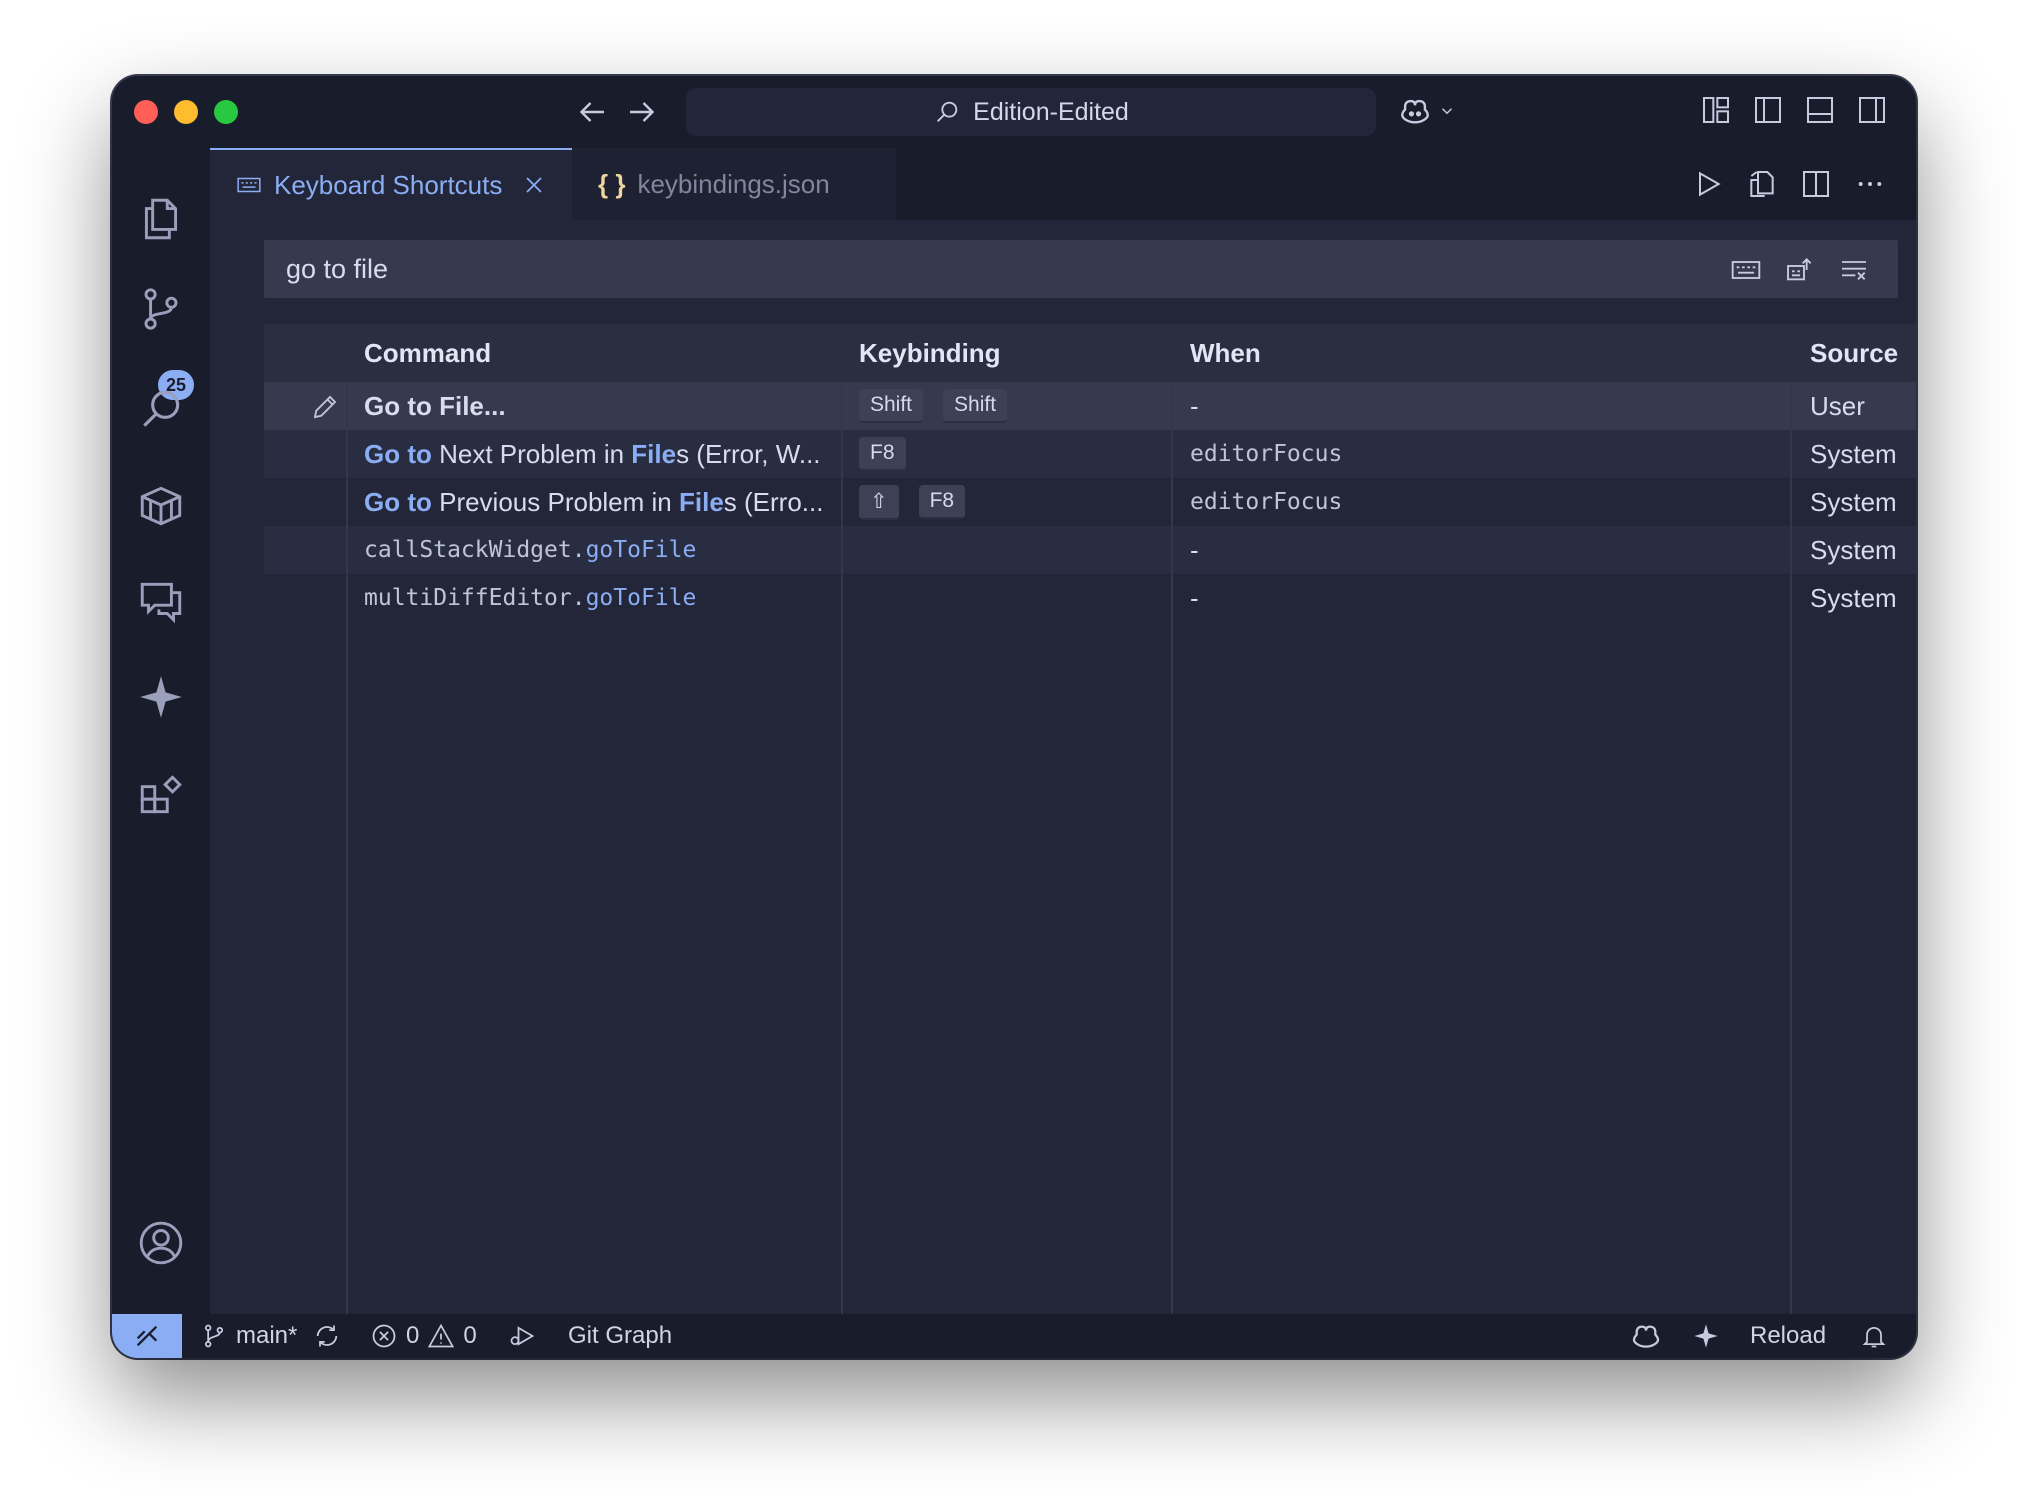 Image resolution: width=2028 pixels, height=1506 pixels. I want to click on keybinding-cell: ⇧ F8, so click(912, 502).